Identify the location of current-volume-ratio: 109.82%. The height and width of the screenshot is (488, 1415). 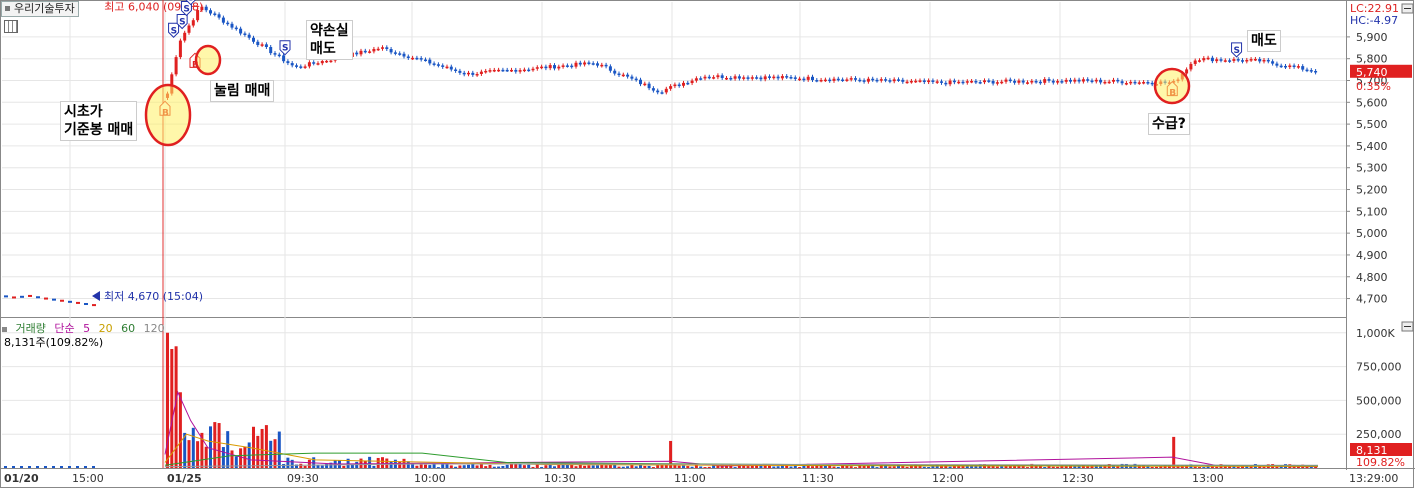
(1380, 462).